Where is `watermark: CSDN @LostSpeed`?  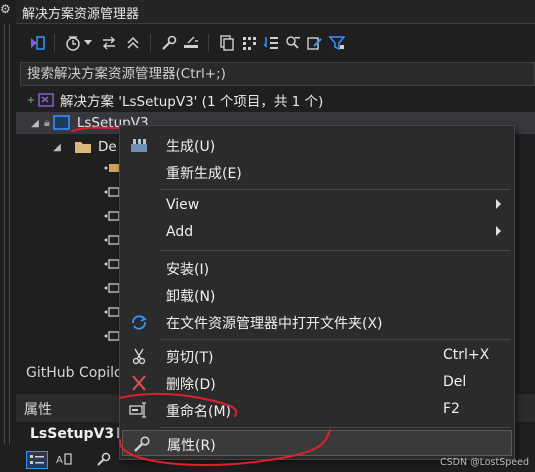 watermark: CSDN @LostSpeed is located at coordinates (484, 462).